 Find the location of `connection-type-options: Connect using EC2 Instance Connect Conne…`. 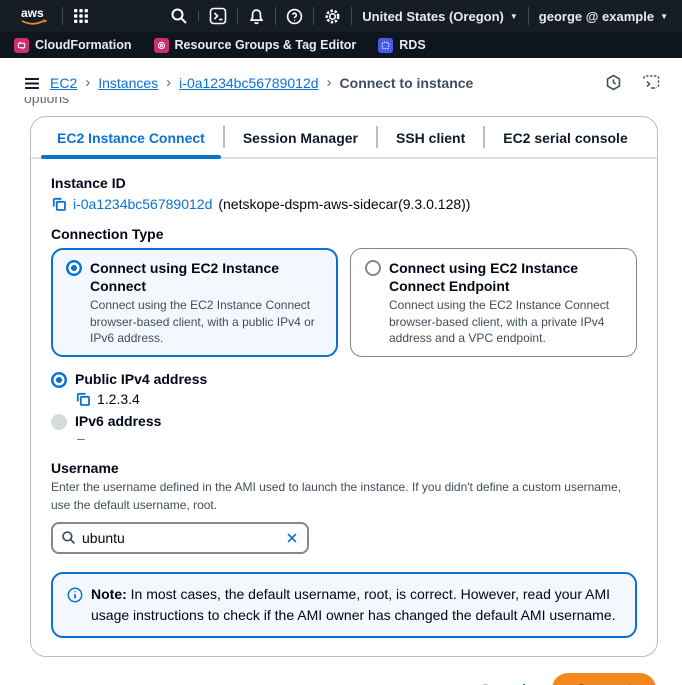

connection-type-options: Connect using EC2 Instance Connect Conne… is located at coordinates (344, 302).